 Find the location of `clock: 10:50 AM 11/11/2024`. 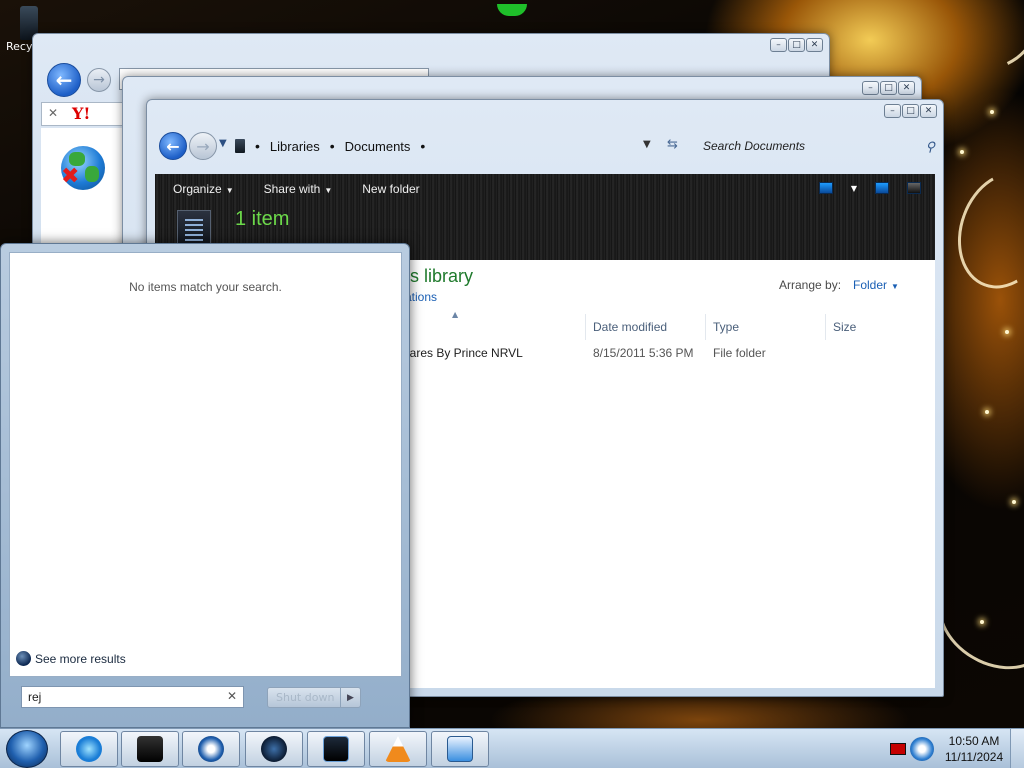

clock: 10:50 AM 11/11/2024 is located at coordinates (974, 749).